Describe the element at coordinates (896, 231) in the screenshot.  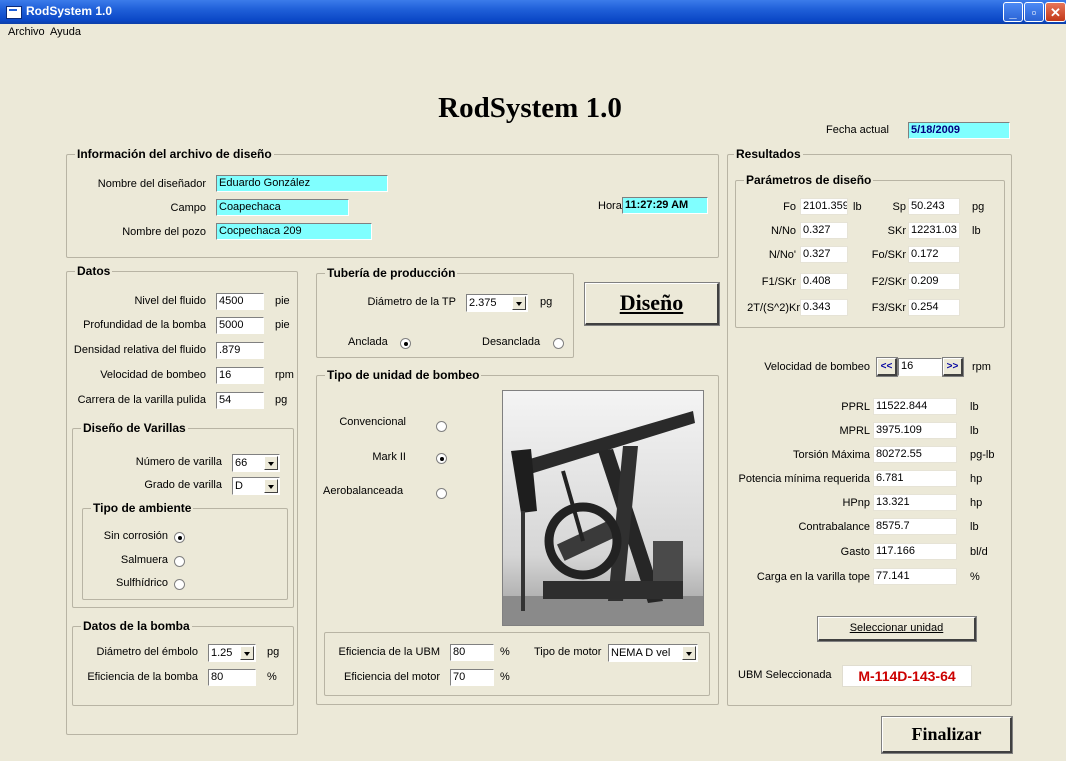
I see `param-label: SKr` at that location.